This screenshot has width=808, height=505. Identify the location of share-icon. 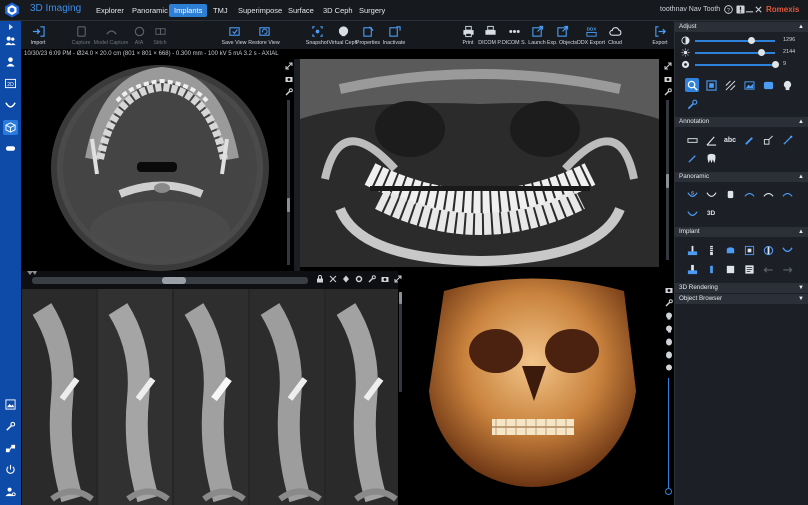
(10, 448).